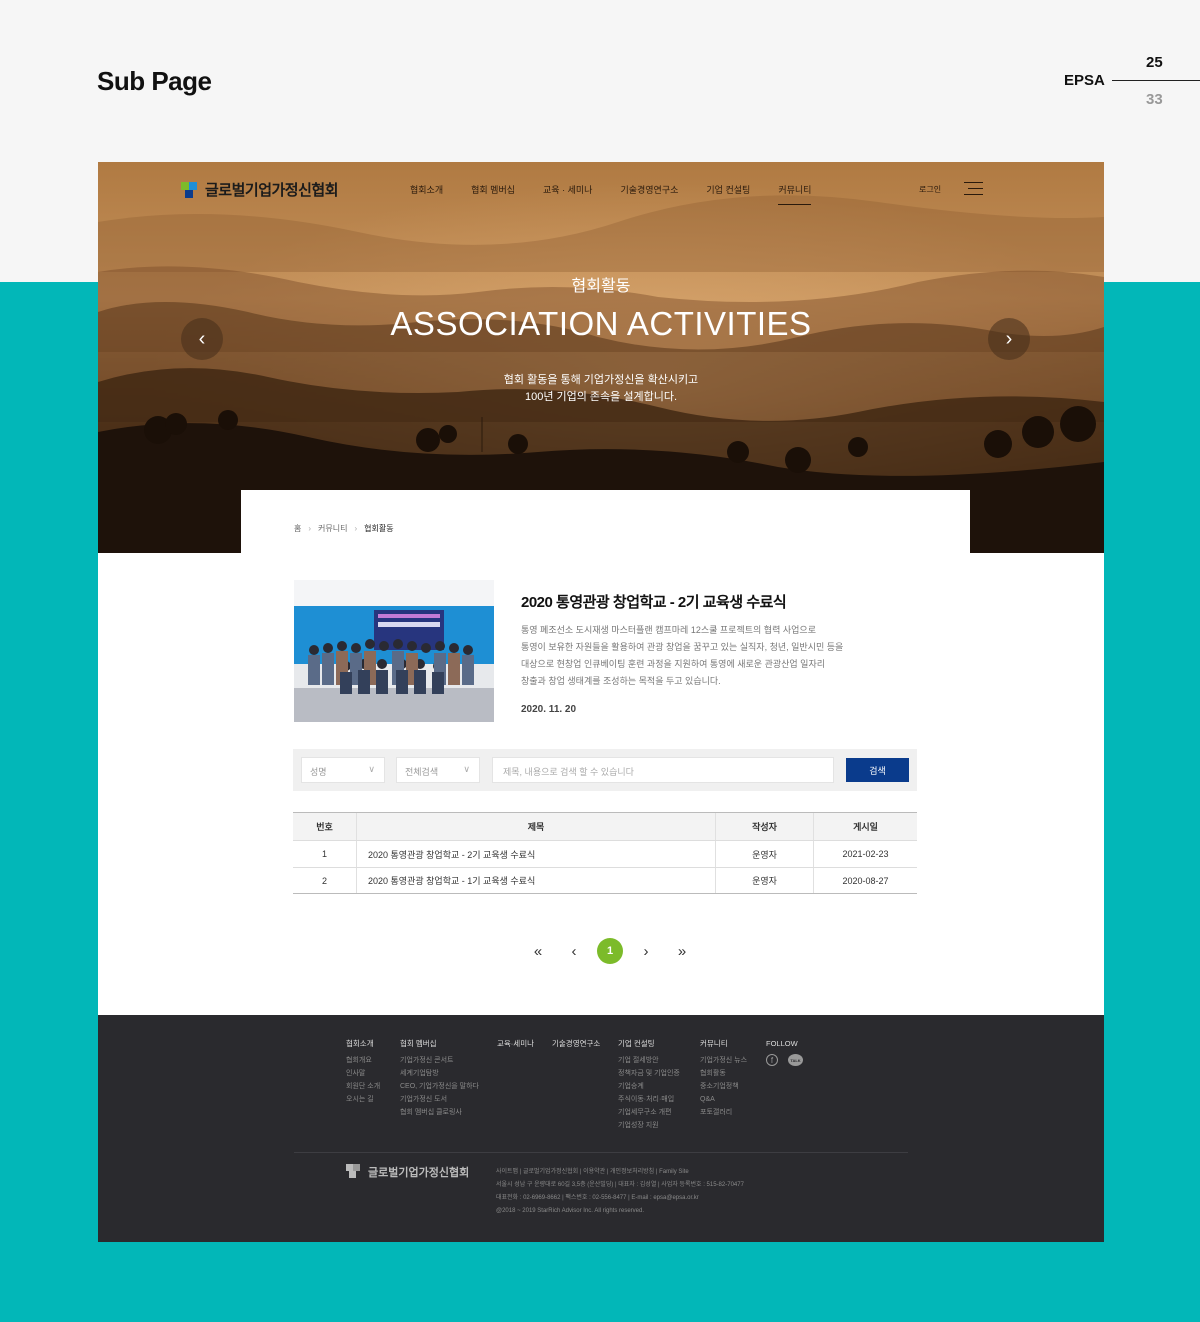 The width and height of the screenshot is (1200, 1322). What do you see at coordinates (649, 189) in the screenshot?
I see `nav-item-research: 기술경영연구소` at bounding box center [649, 189].